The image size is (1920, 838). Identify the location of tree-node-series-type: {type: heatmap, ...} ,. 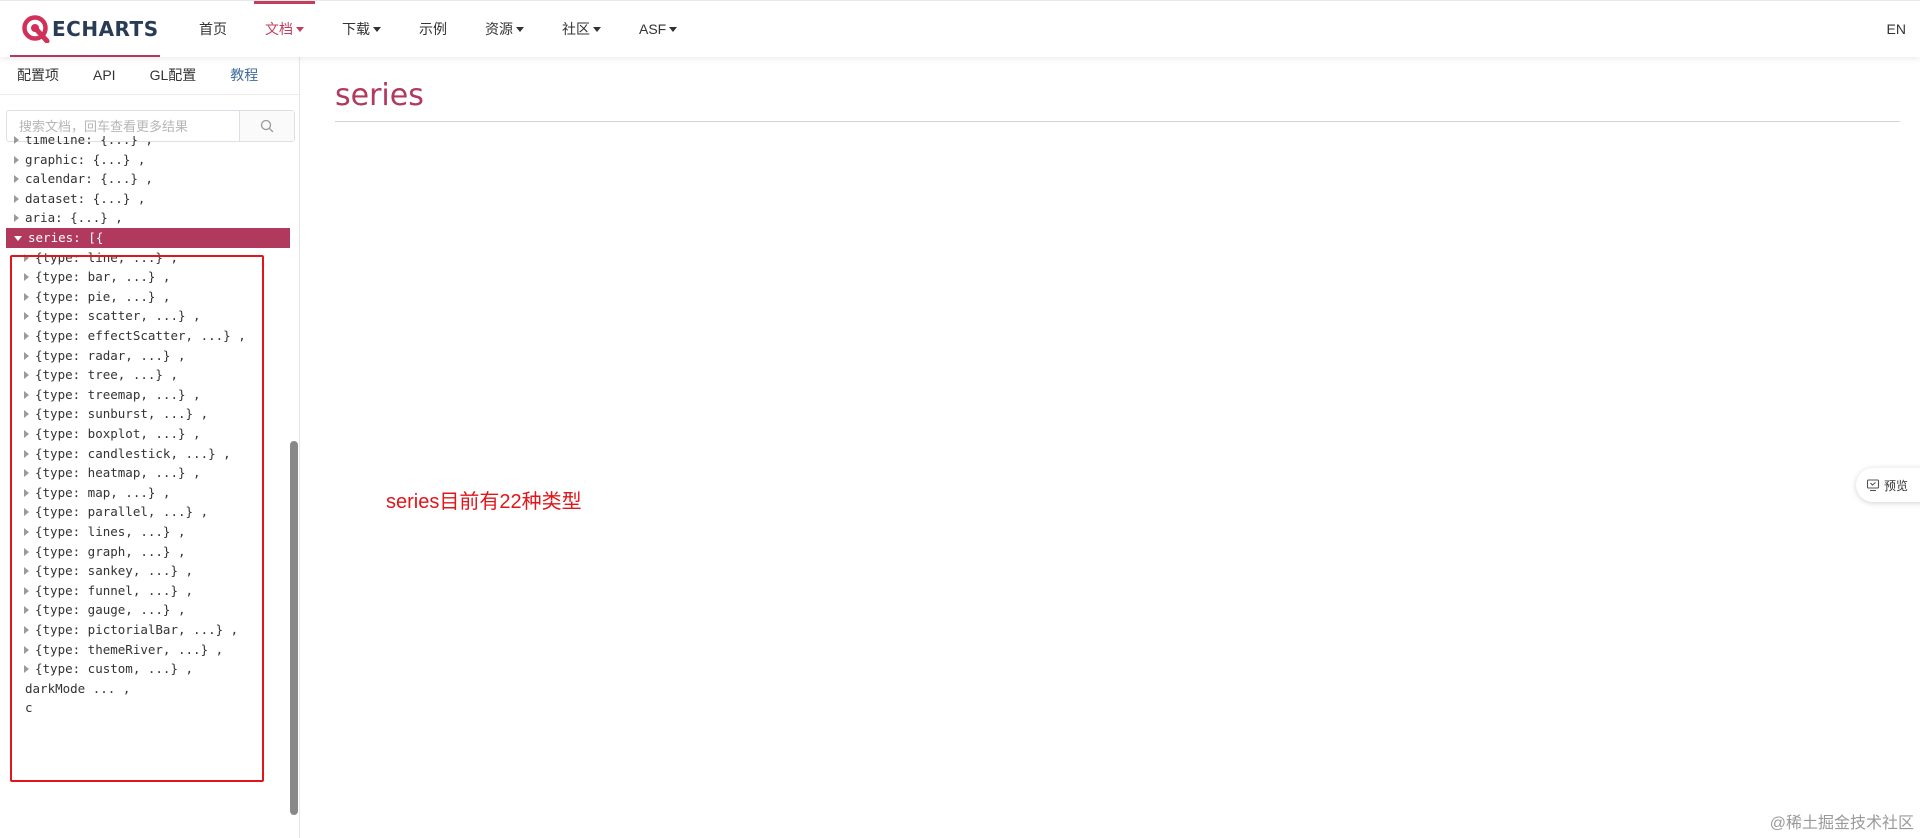
(112, 473).